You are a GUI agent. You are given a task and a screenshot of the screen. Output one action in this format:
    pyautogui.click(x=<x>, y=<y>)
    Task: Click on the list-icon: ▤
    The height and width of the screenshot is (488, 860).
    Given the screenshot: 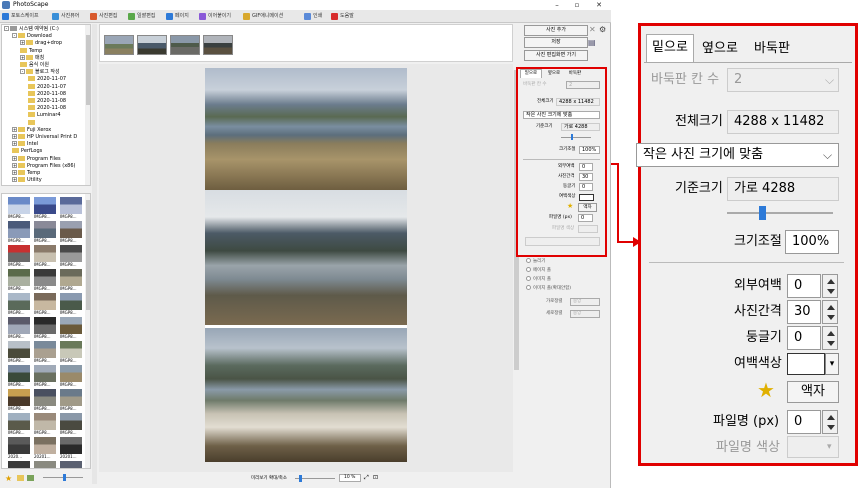 What is the action you would take?
    pyautogui.click(x=592, y=42)
    